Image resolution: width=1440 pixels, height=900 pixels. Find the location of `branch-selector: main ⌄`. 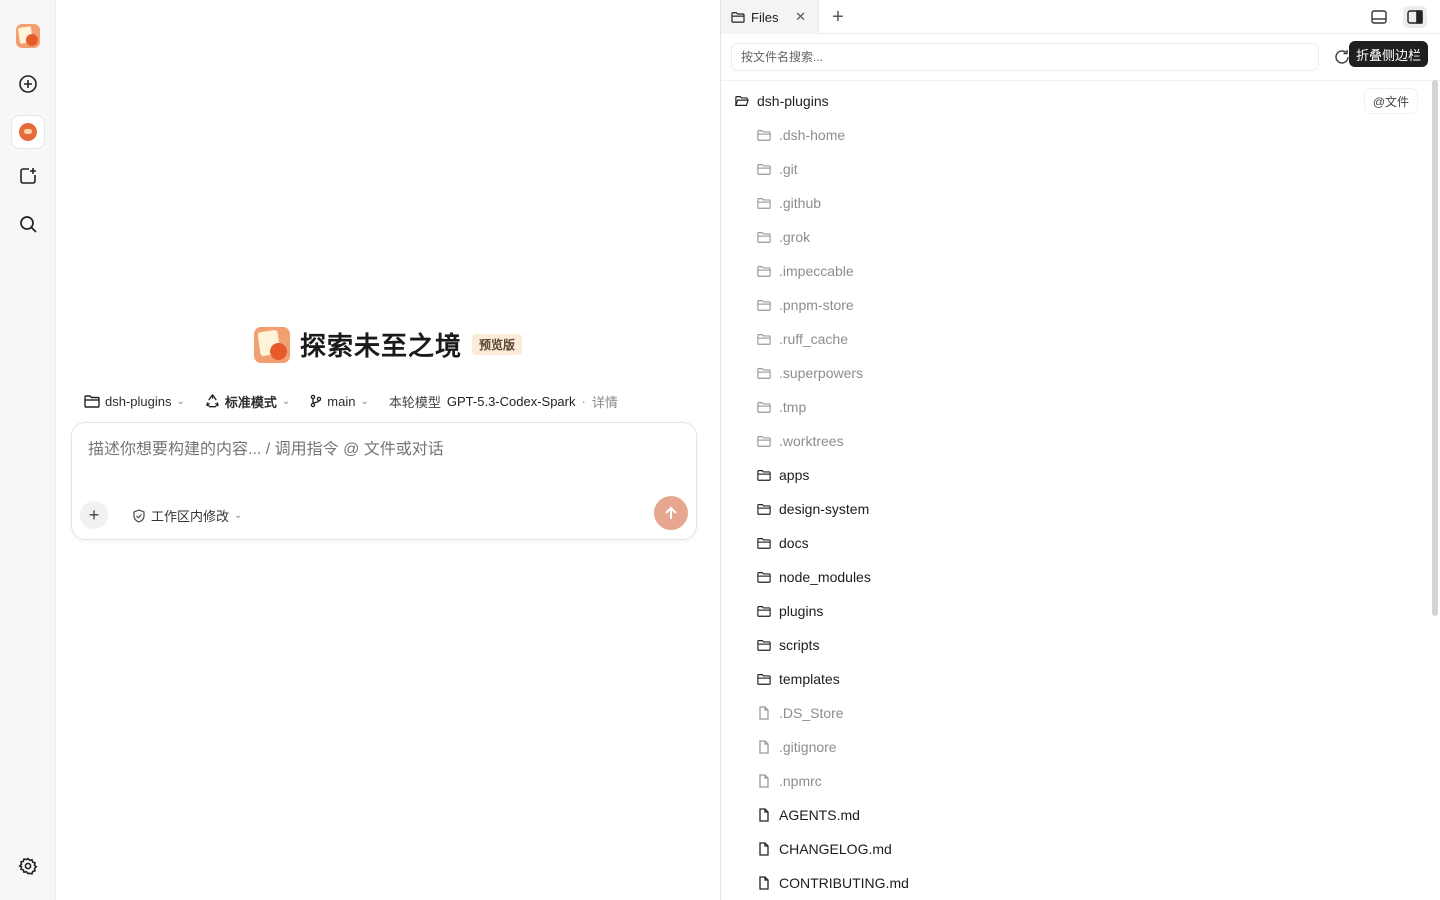

branch-selector: main ⌄ is located at coordinates (339, 401).